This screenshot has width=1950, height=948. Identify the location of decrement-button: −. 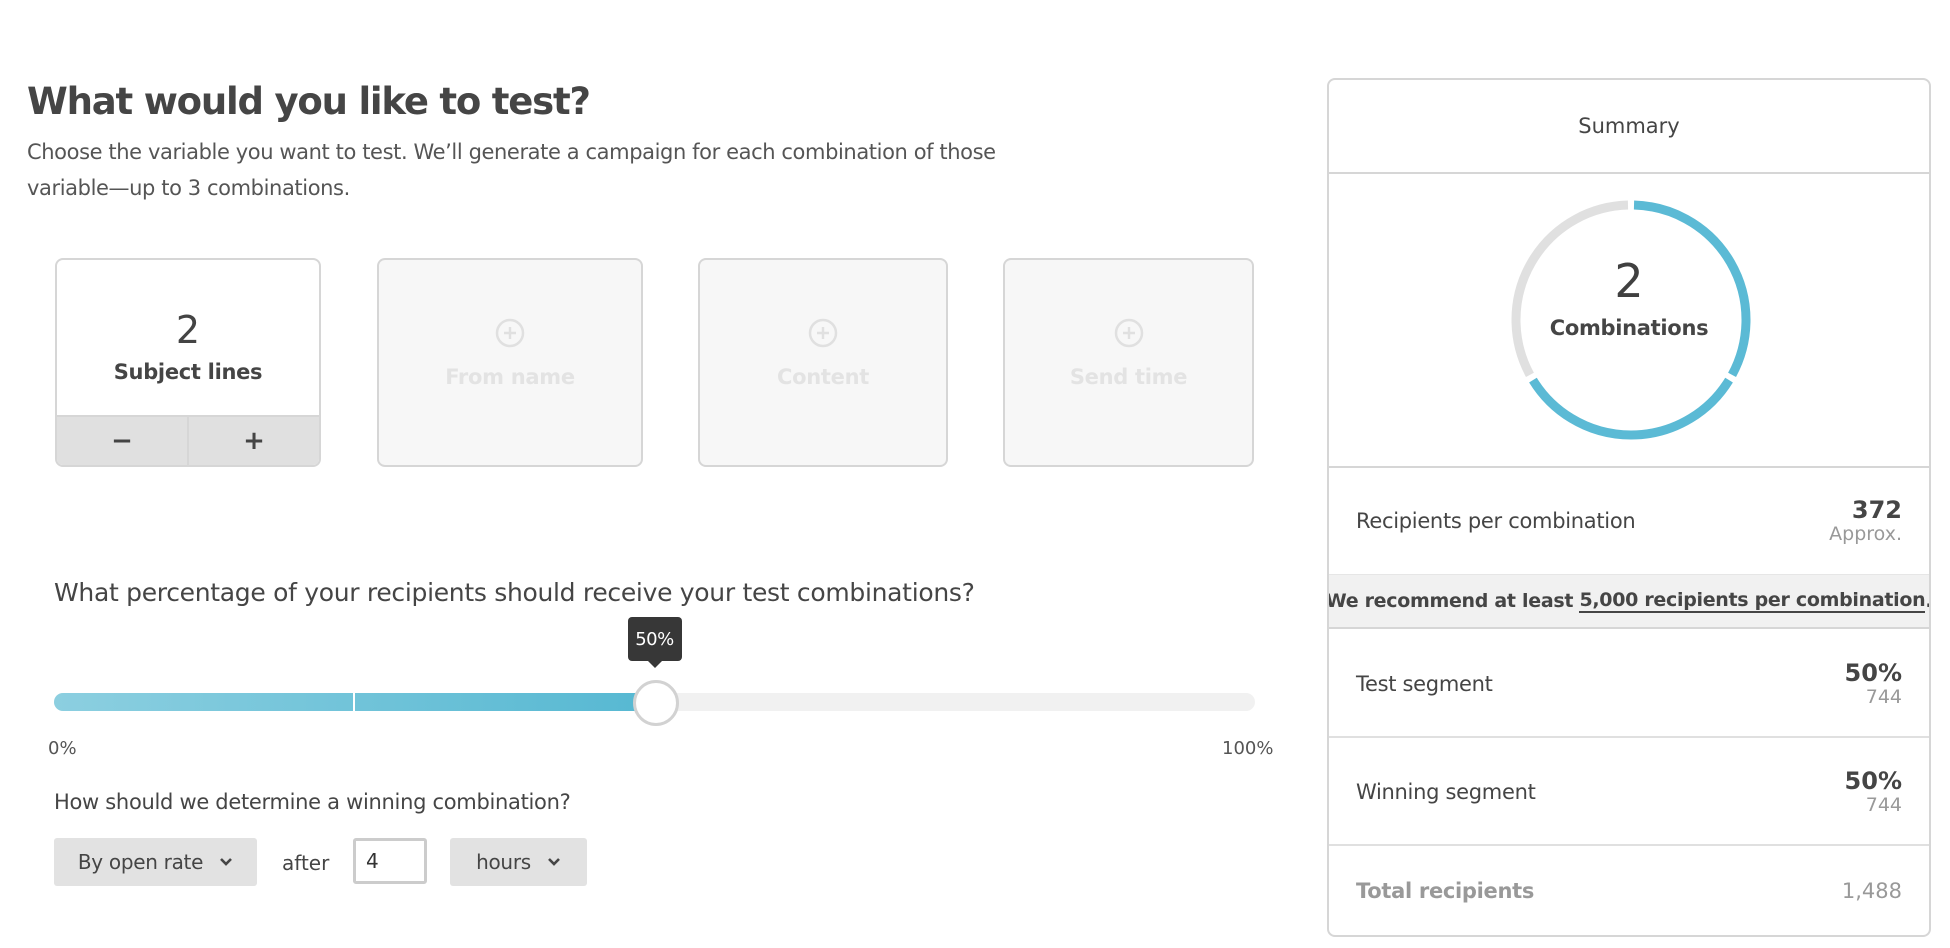
(122, 441).